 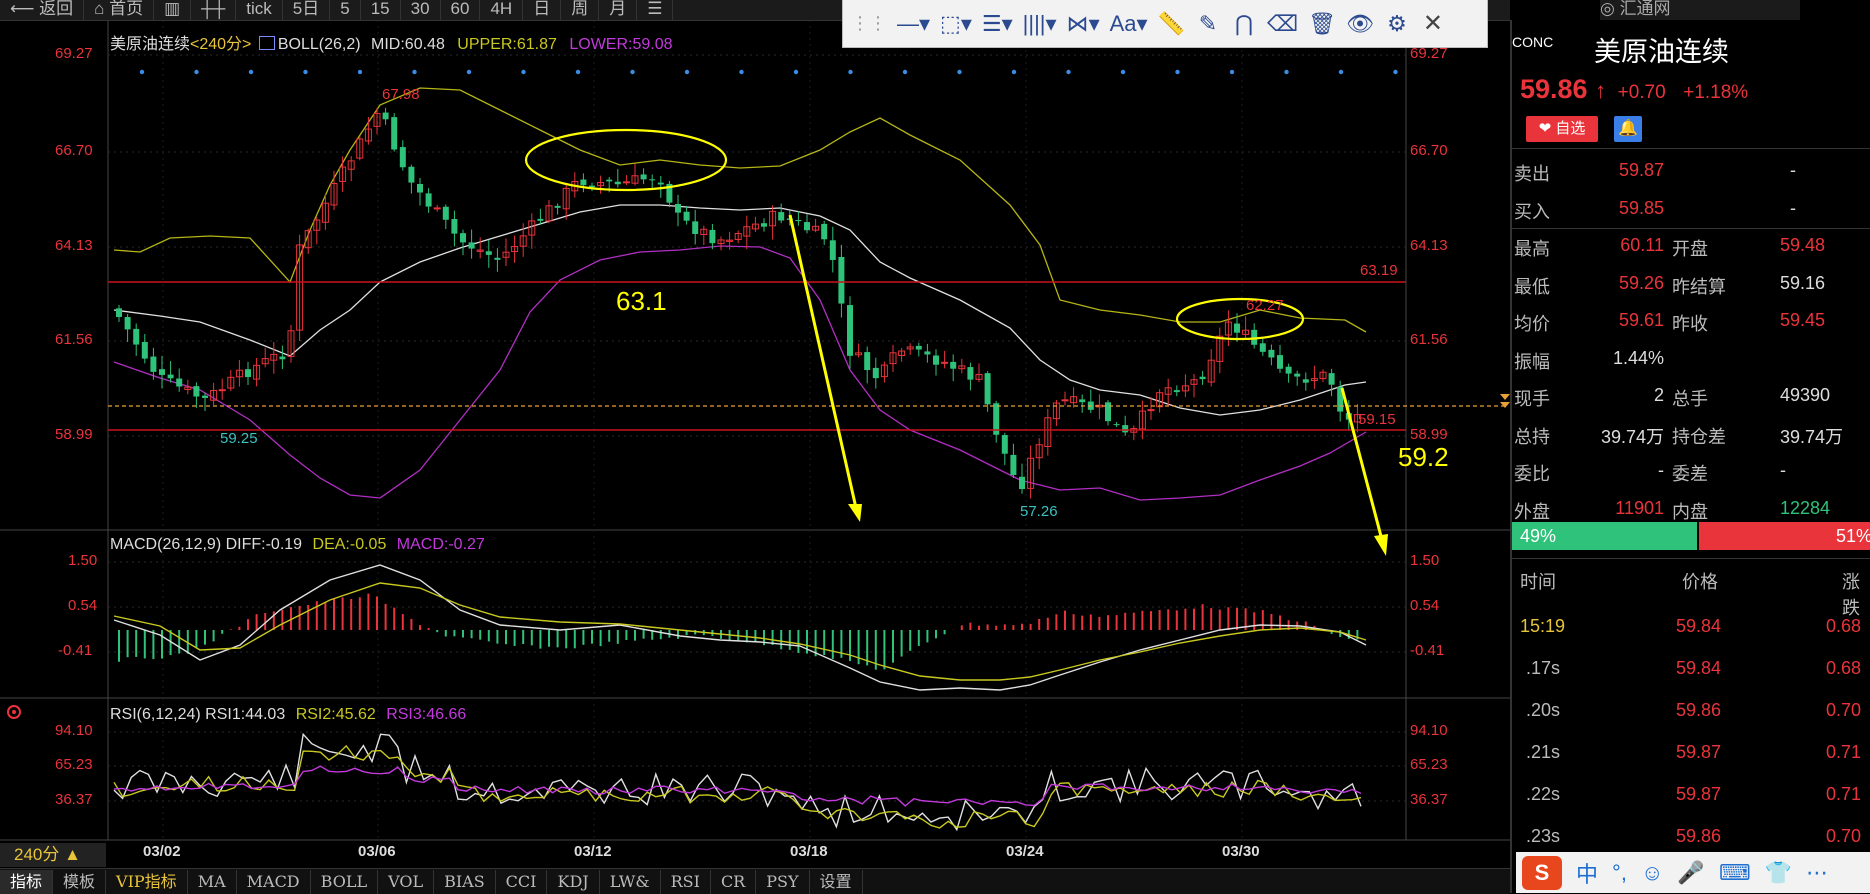 I want to click on toolbar-item-12: 周, so click(x=580, y=10).